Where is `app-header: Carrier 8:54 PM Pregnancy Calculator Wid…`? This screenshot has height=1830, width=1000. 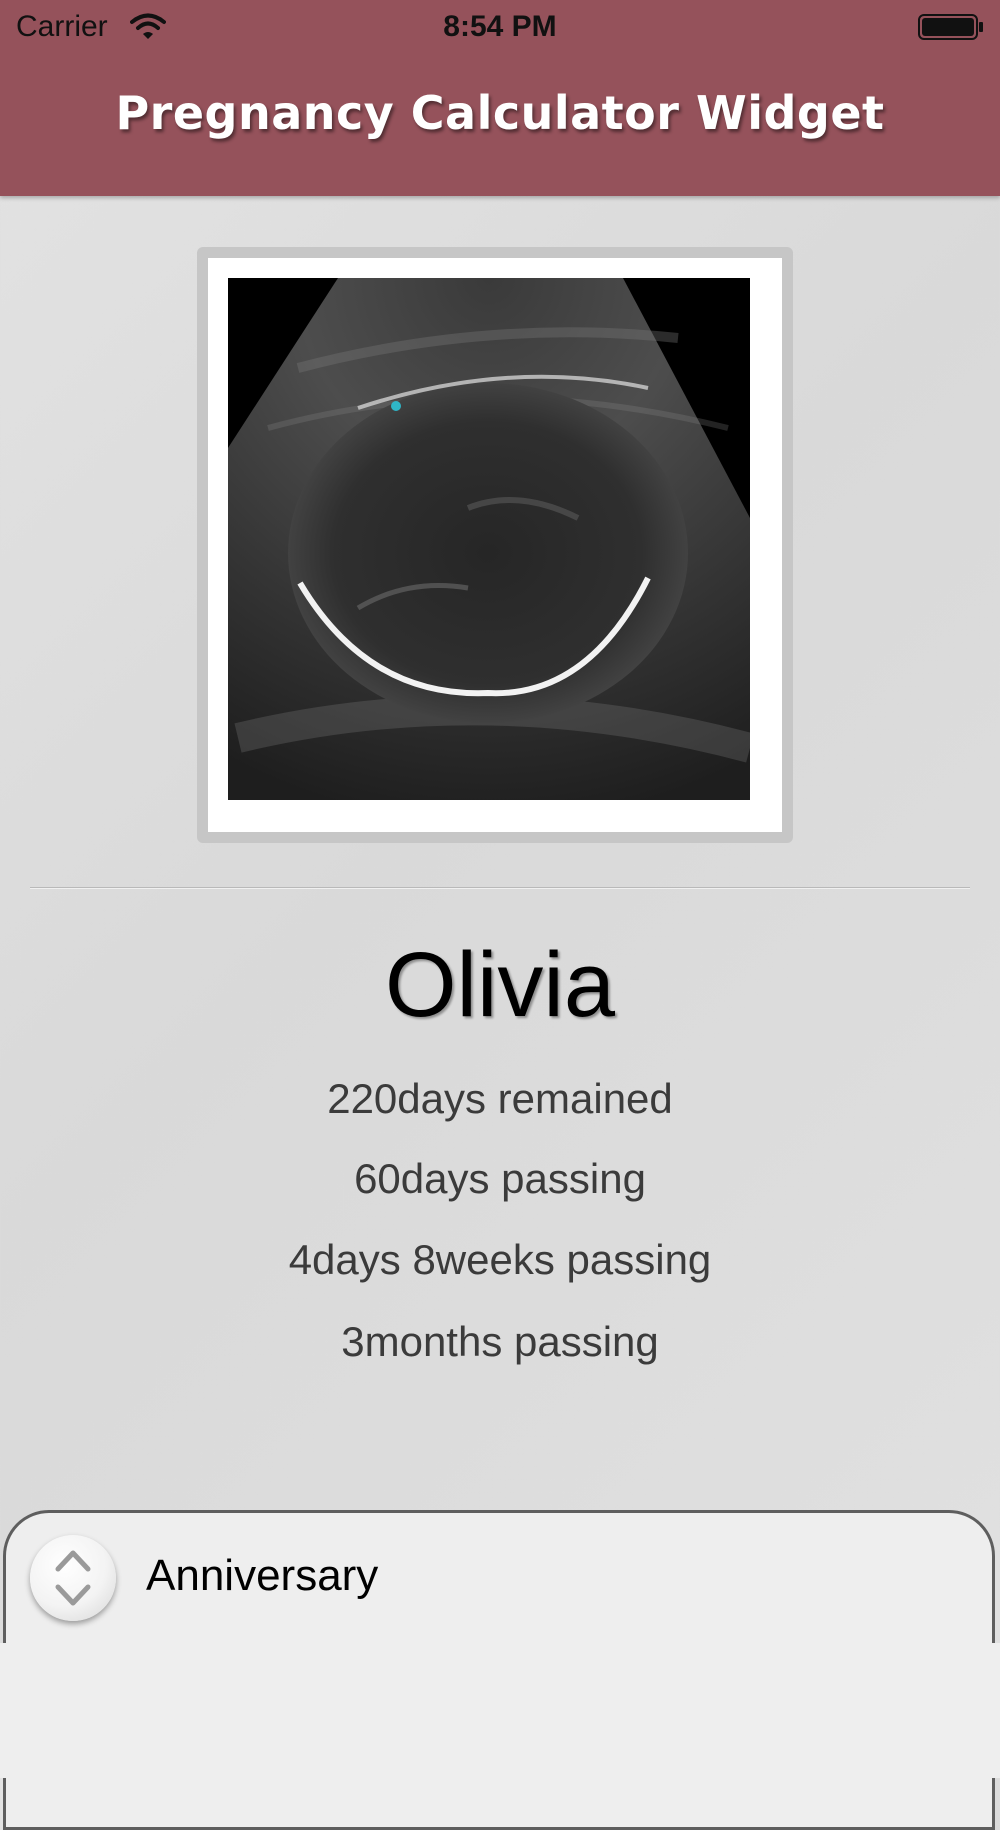 app-header: Carrier 8:54 PM Pregnancy Calculator Wid… is located at coordinates (500, 98).